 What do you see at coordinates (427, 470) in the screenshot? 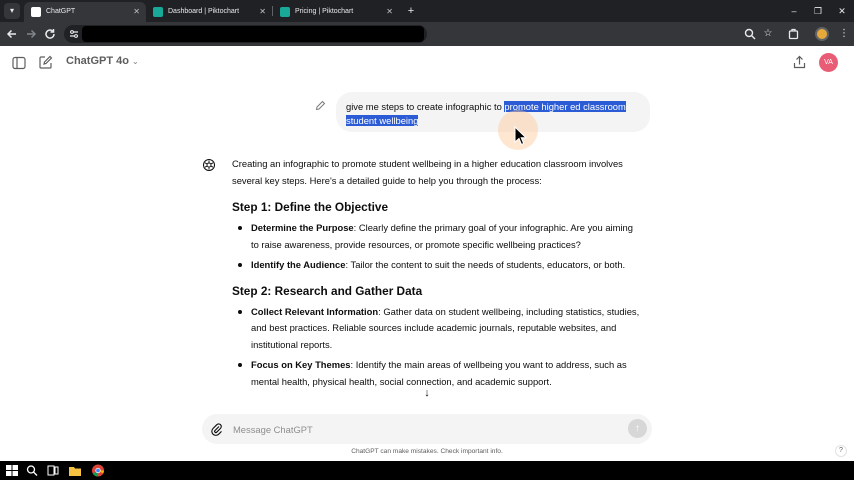
I see `os-taskbar` at bounding box center [427, 470].